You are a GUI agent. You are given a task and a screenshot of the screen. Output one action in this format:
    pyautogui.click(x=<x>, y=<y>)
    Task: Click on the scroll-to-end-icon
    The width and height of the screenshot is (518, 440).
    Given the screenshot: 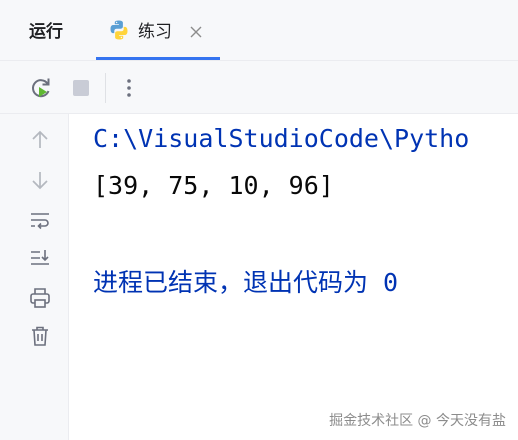 What is the action you would take?
    pyautogui.click(x=40, y=258)
    